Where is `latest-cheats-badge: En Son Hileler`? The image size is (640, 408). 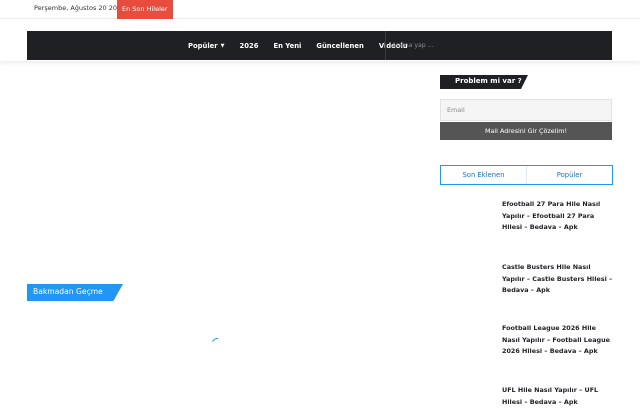
latest-cheats-badge: En Son Hileler is located at coordinates (145, 9).